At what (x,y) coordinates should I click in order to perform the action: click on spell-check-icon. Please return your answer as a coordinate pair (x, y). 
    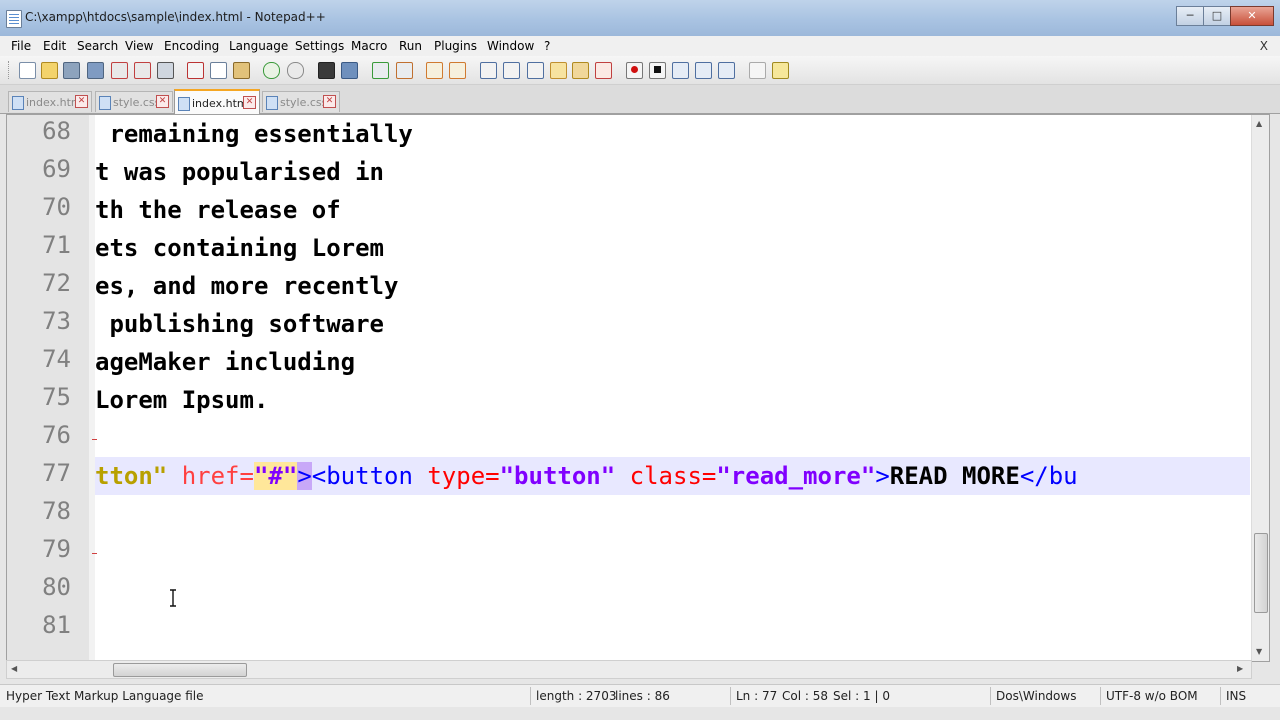
    Looking at the image, I should click on (757, 70).